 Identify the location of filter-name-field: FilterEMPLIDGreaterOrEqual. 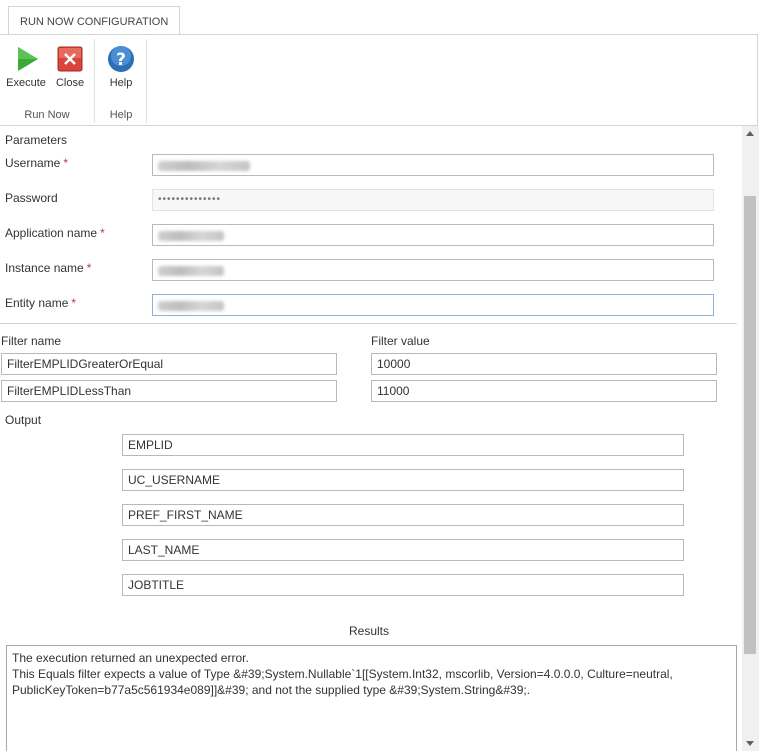
(169, 364).